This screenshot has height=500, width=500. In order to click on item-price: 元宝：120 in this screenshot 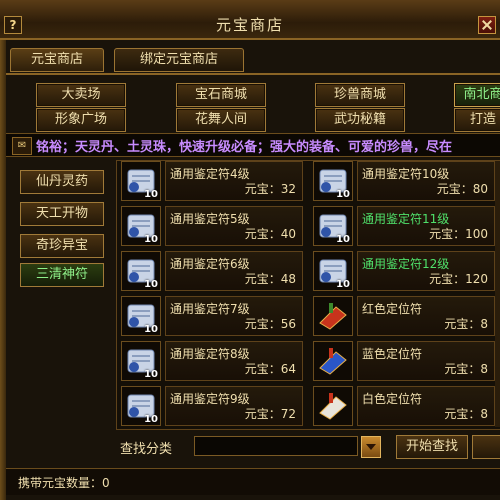, I will do `click(458, 279)`.